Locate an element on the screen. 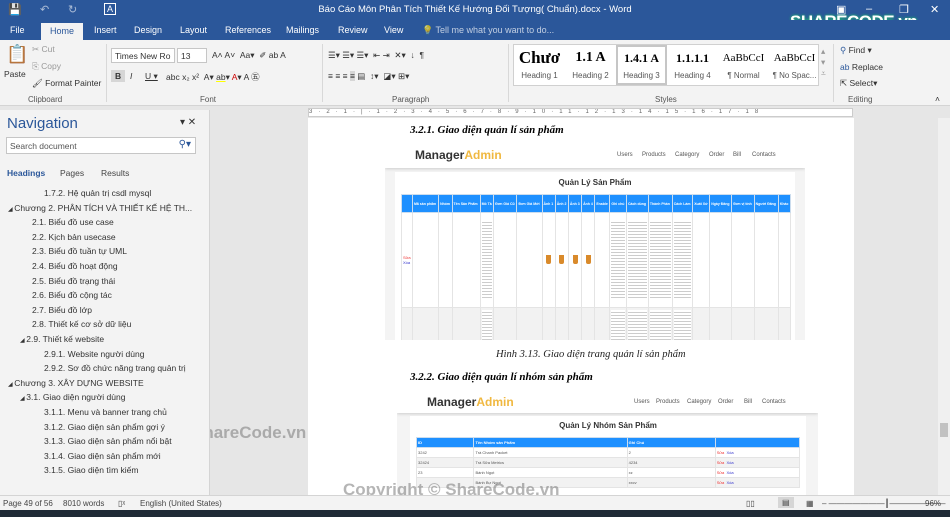  nav-heading-item: 2.8. Thiết kế cơ sở dữ liệu is located at coordinates (81, 324).